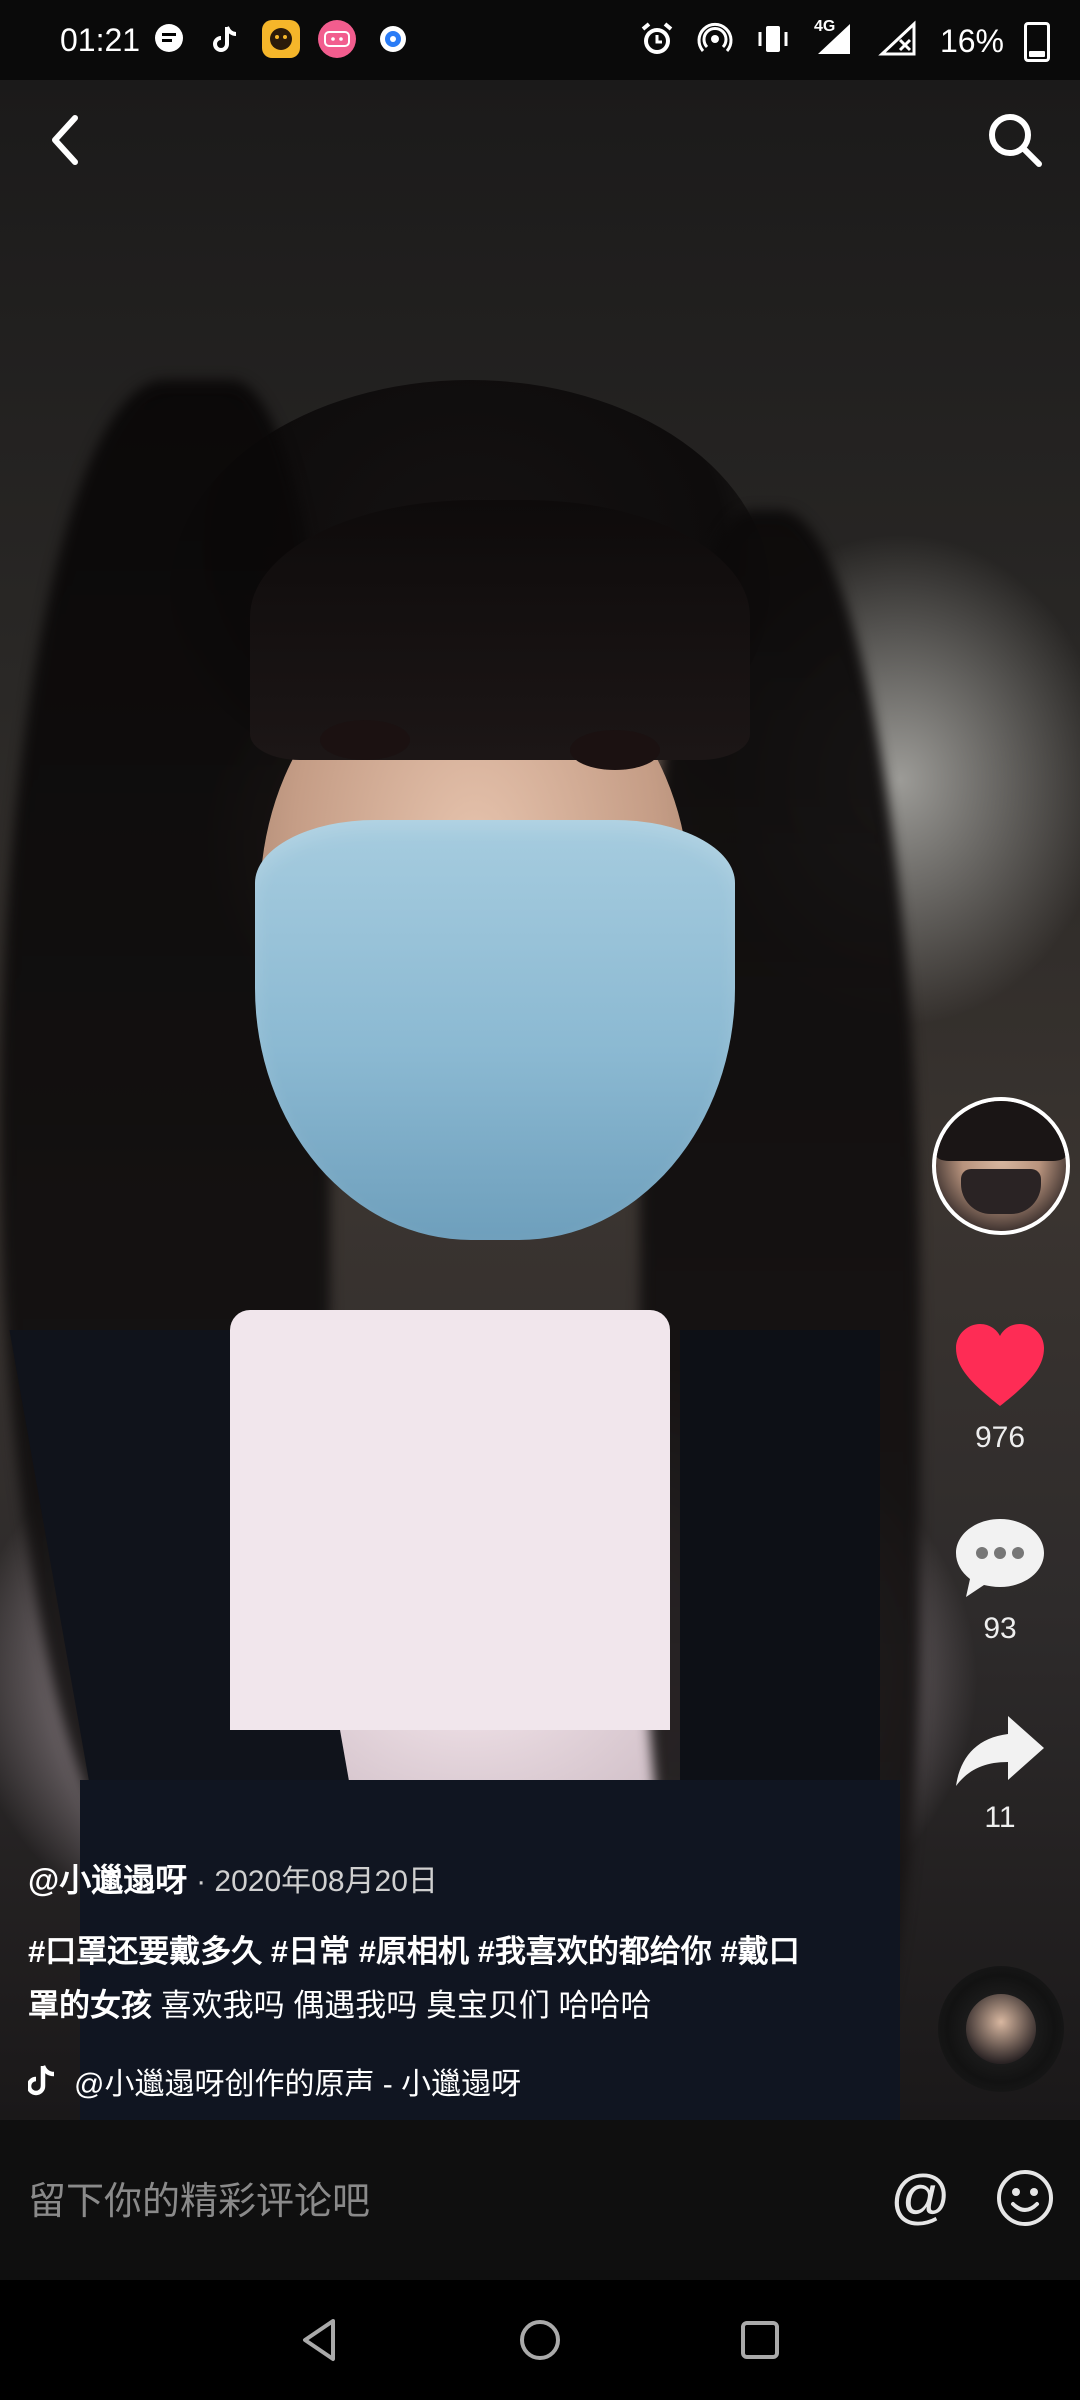 The image size is (1080, 2400). I want to click on bilibili-icon, so click(337, 39).